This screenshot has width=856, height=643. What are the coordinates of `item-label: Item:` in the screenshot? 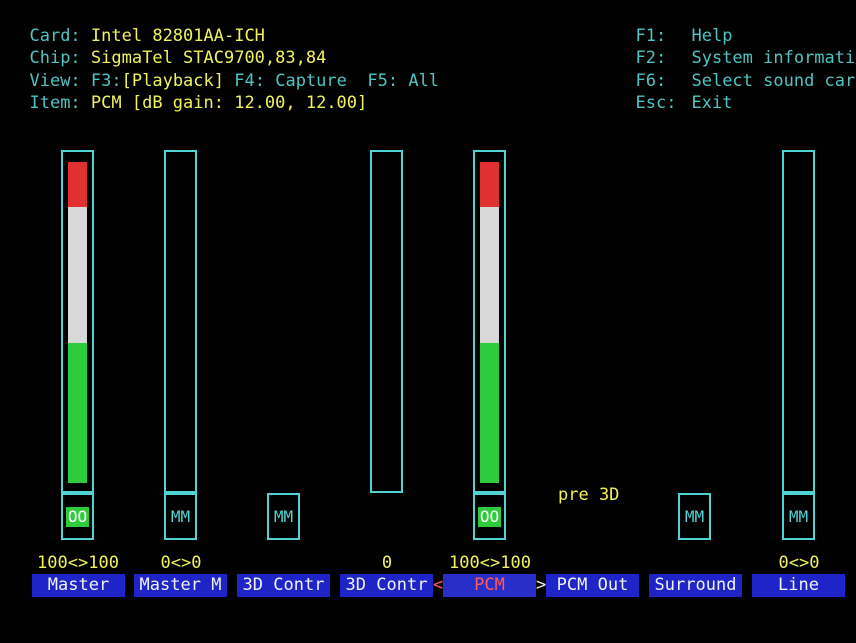 It's located at (55, 102).